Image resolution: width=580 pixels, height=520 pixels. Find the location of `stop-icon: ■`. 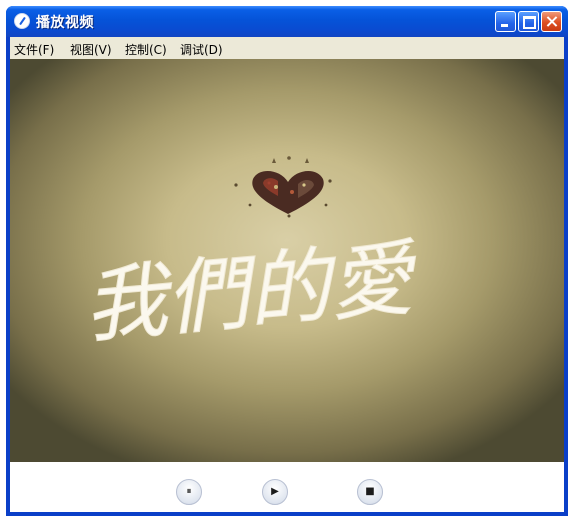

stop-icon: ■ is located at coordinates (370, 491).